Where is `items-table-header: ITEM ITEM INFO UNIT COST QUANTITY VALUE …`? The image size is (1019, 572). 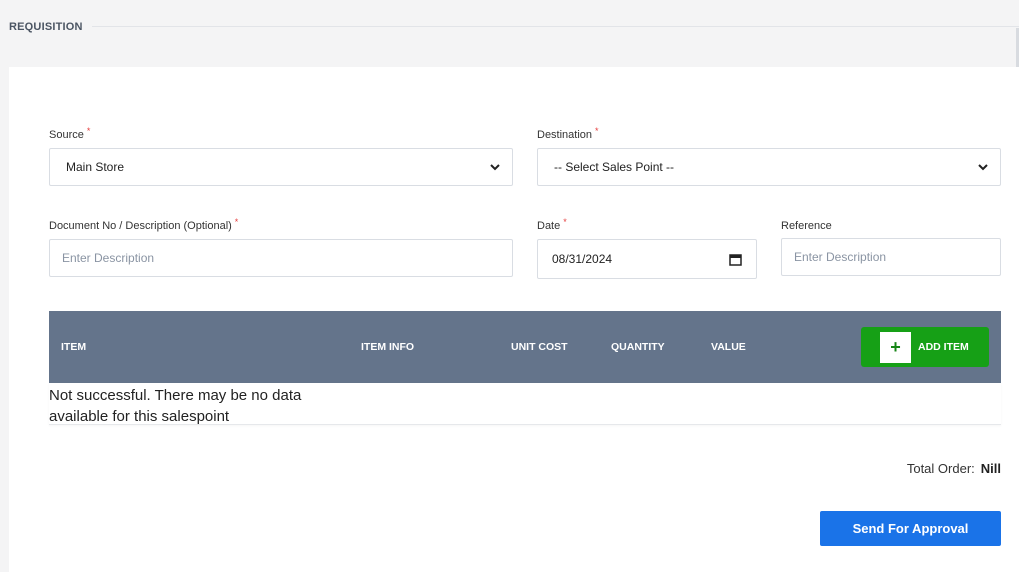
items-table-header: ITEM ITEM INFO UNIT COST QUANTITY VALUE … is located at coordinates (525, 347).